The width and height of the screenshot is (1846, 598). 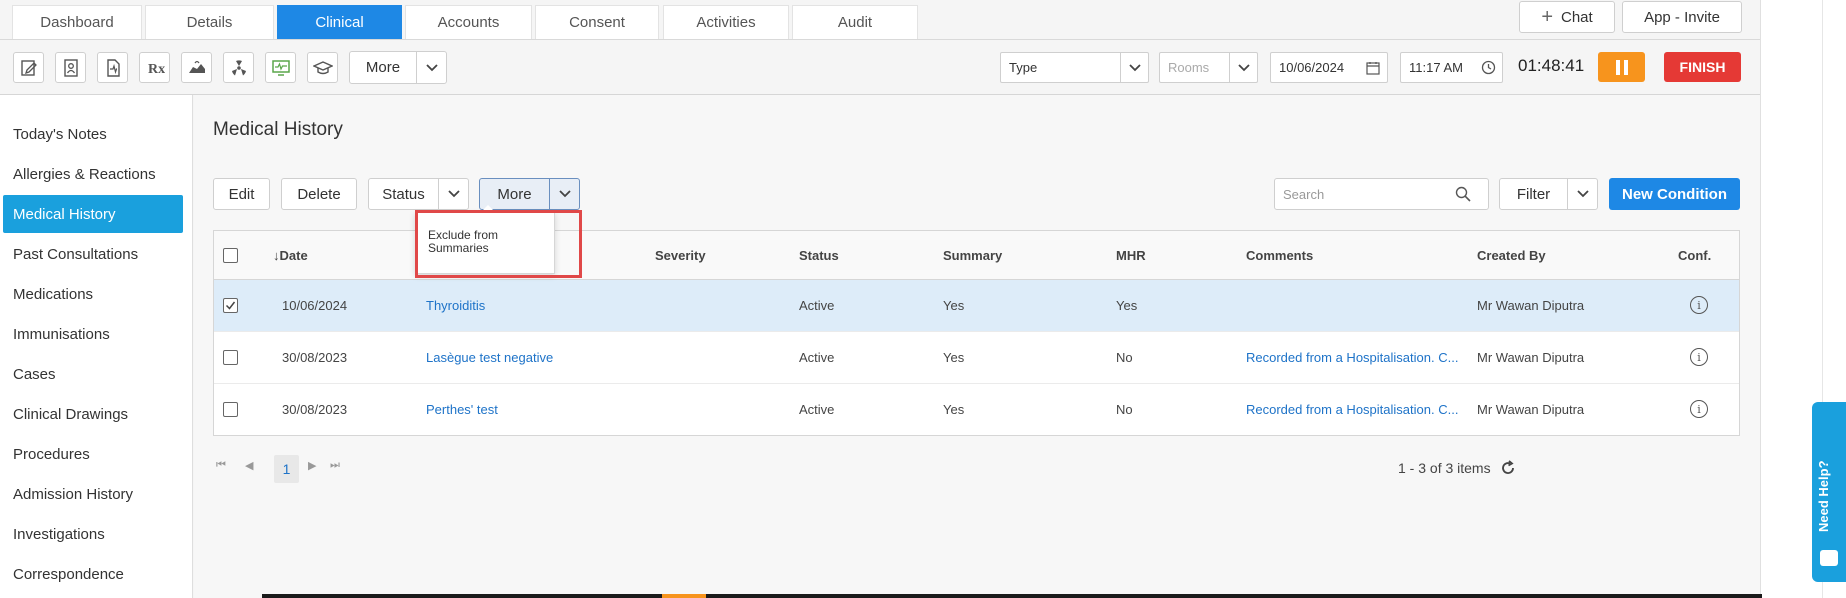 What do you see at coordinates (315, 409) in the screenshot?
I see `row-date: 30/08/2023` at bounding box center [315, 409].